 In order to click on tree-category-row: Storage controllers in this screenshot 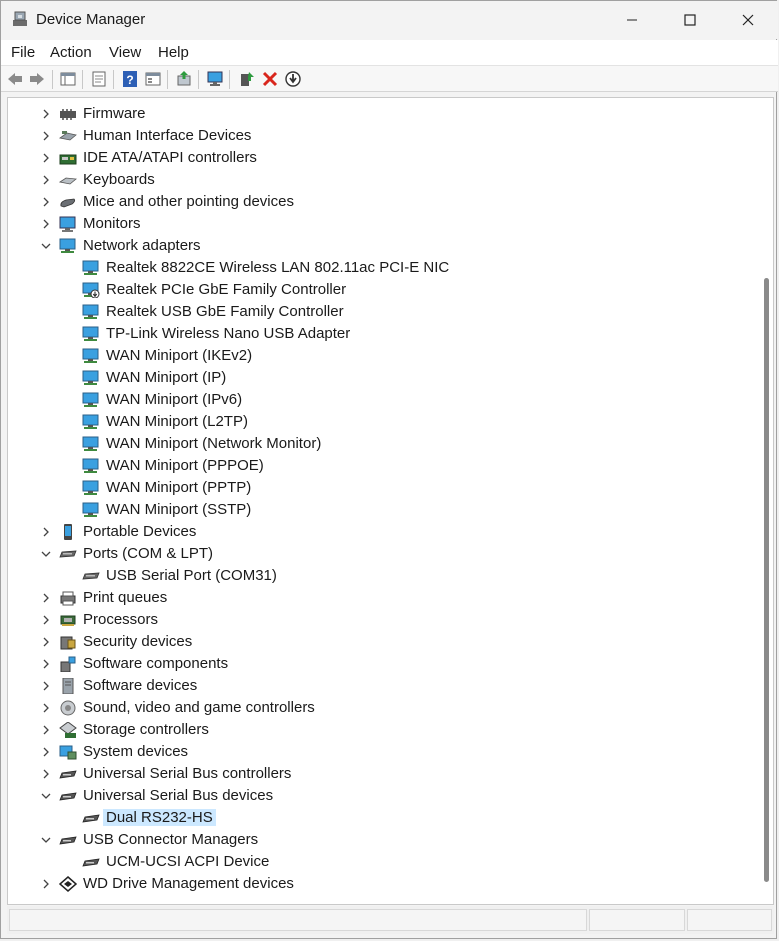, I will do `click(378, 730)`.